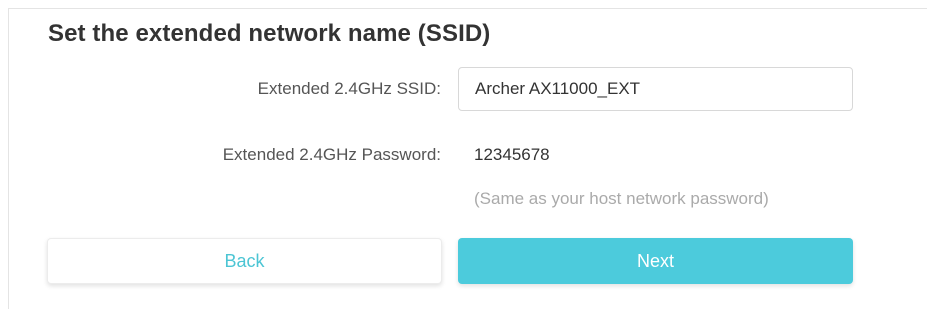  I want to click on page-title: Set the extended network name (SSID), so click(269, 33).